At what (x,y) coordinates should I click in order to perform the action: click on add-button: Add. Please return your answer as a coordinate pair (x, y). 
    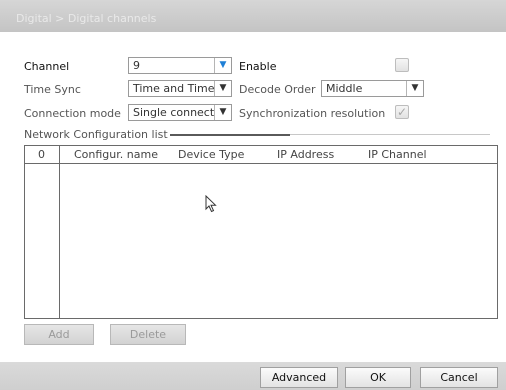
    Looking at the image, I should click on (59, 334).